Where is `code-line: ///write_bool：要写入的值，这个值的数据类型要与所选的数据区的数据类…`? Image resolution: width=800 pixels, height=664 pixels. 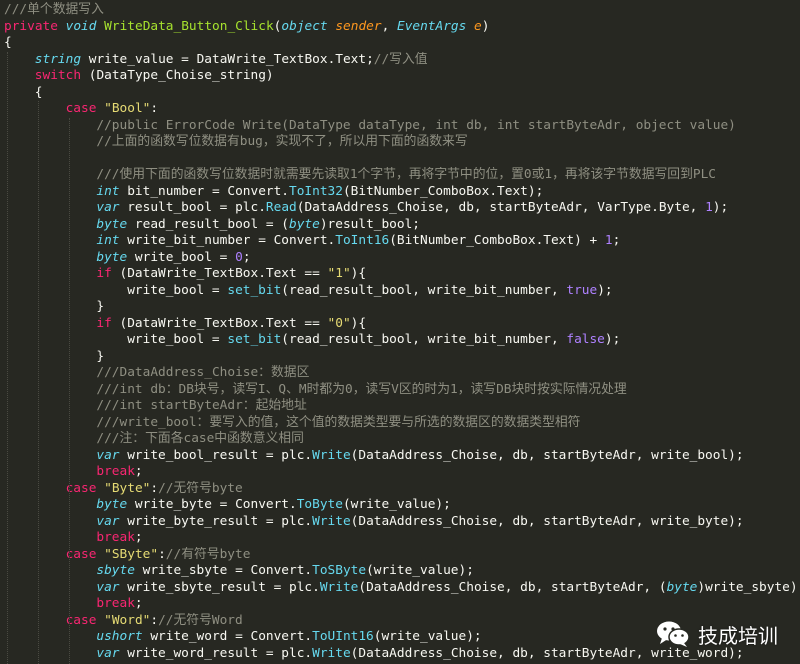
code-line: ///write_bool：要写入的值，这个值的数据类型要与所选的数据区的数据类… is located at coordinates (400, 423).